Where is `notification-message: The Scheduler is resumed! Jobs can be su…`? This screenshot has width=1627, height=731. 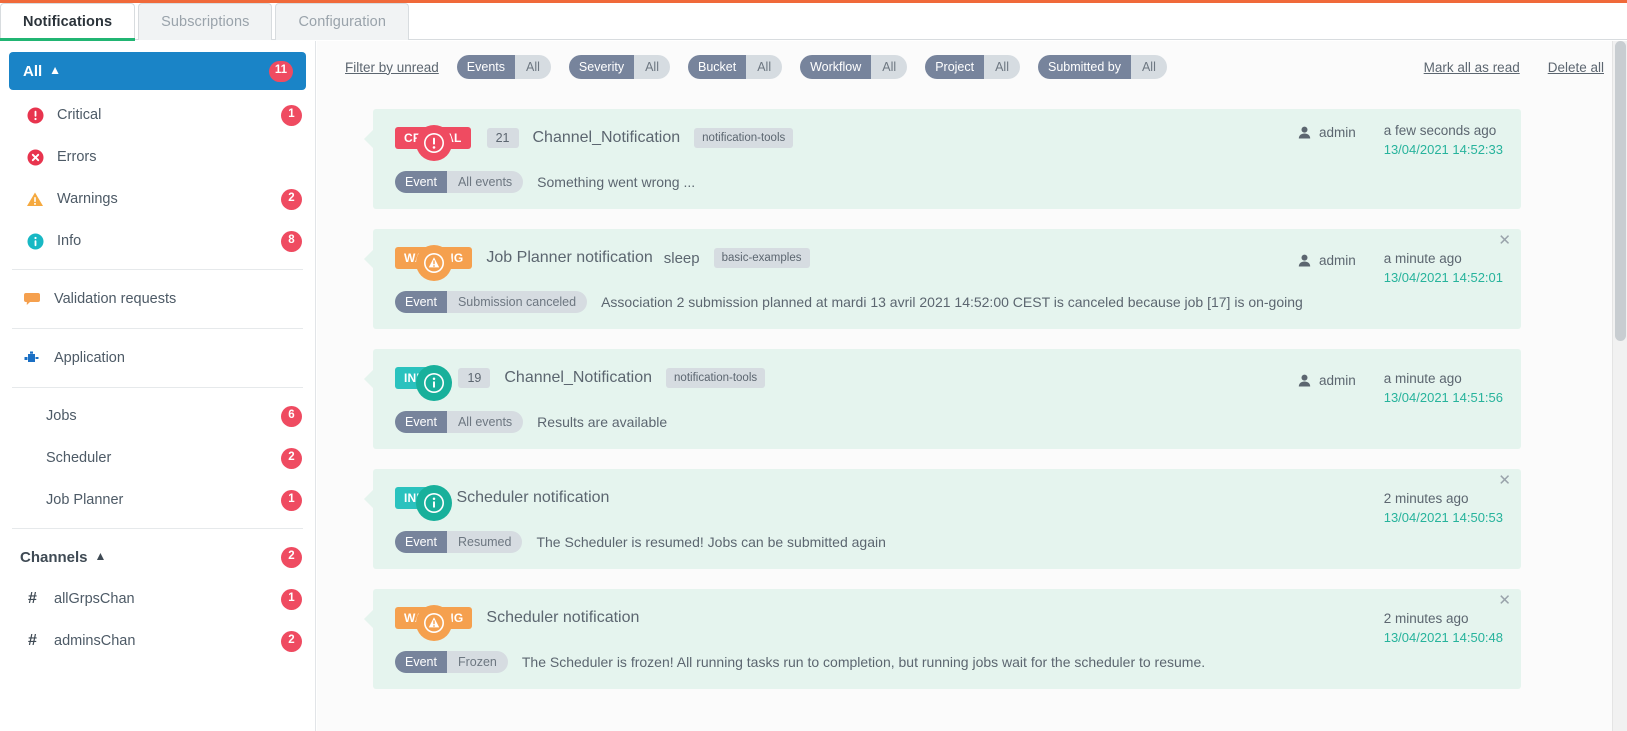
notification-message: The Scheduler is resumed! Jobs can be su… is located at coordinates (711, 542).